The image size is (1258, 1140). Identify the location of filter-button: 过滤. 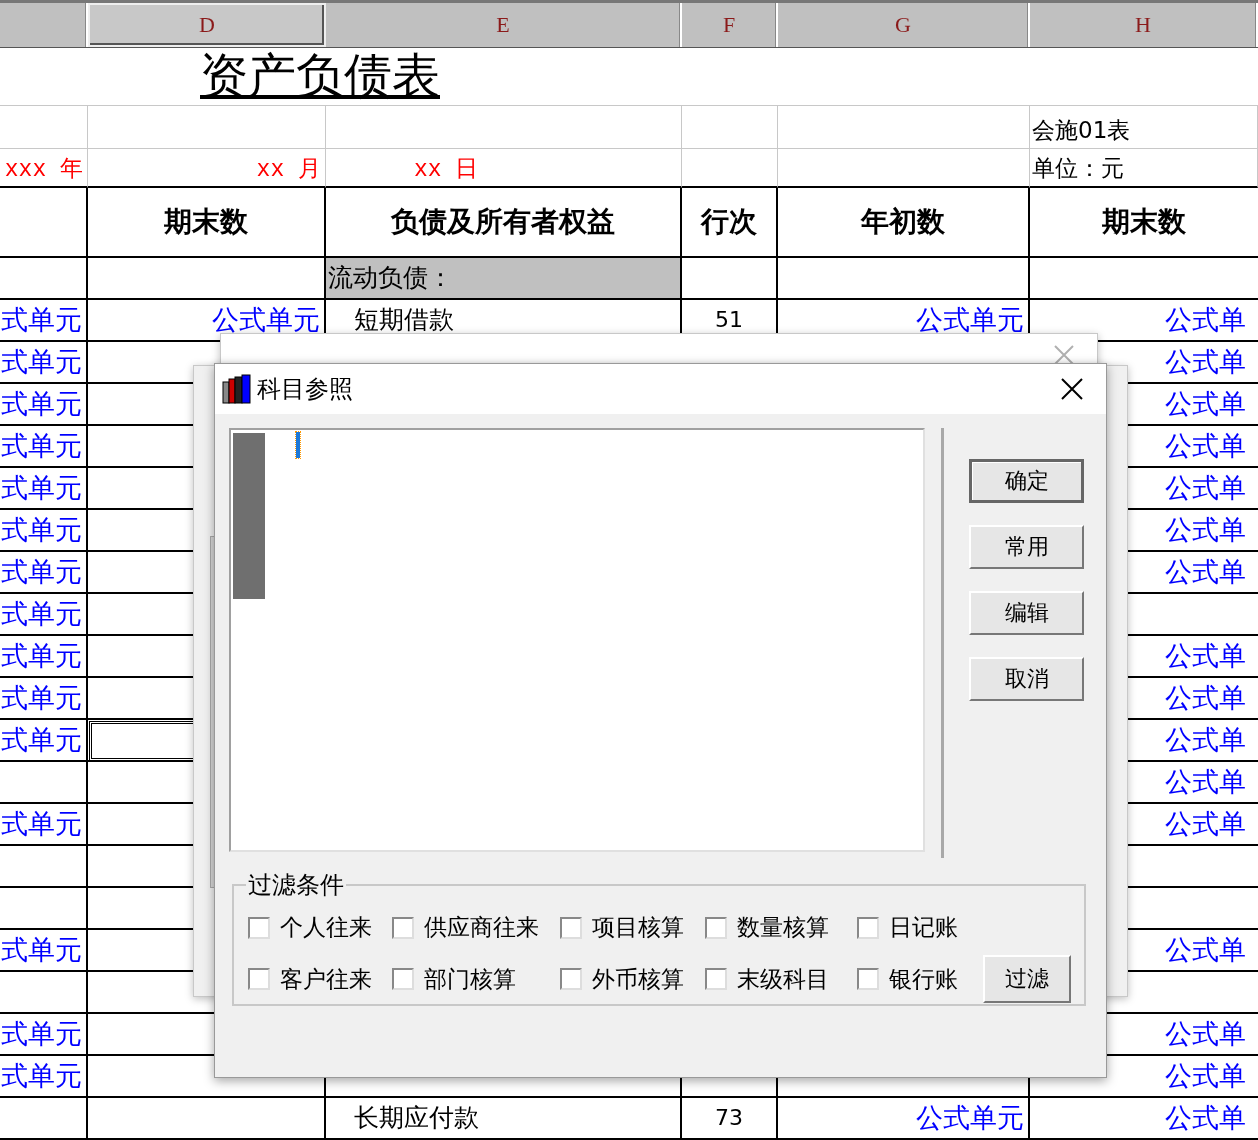
(1027, 979).